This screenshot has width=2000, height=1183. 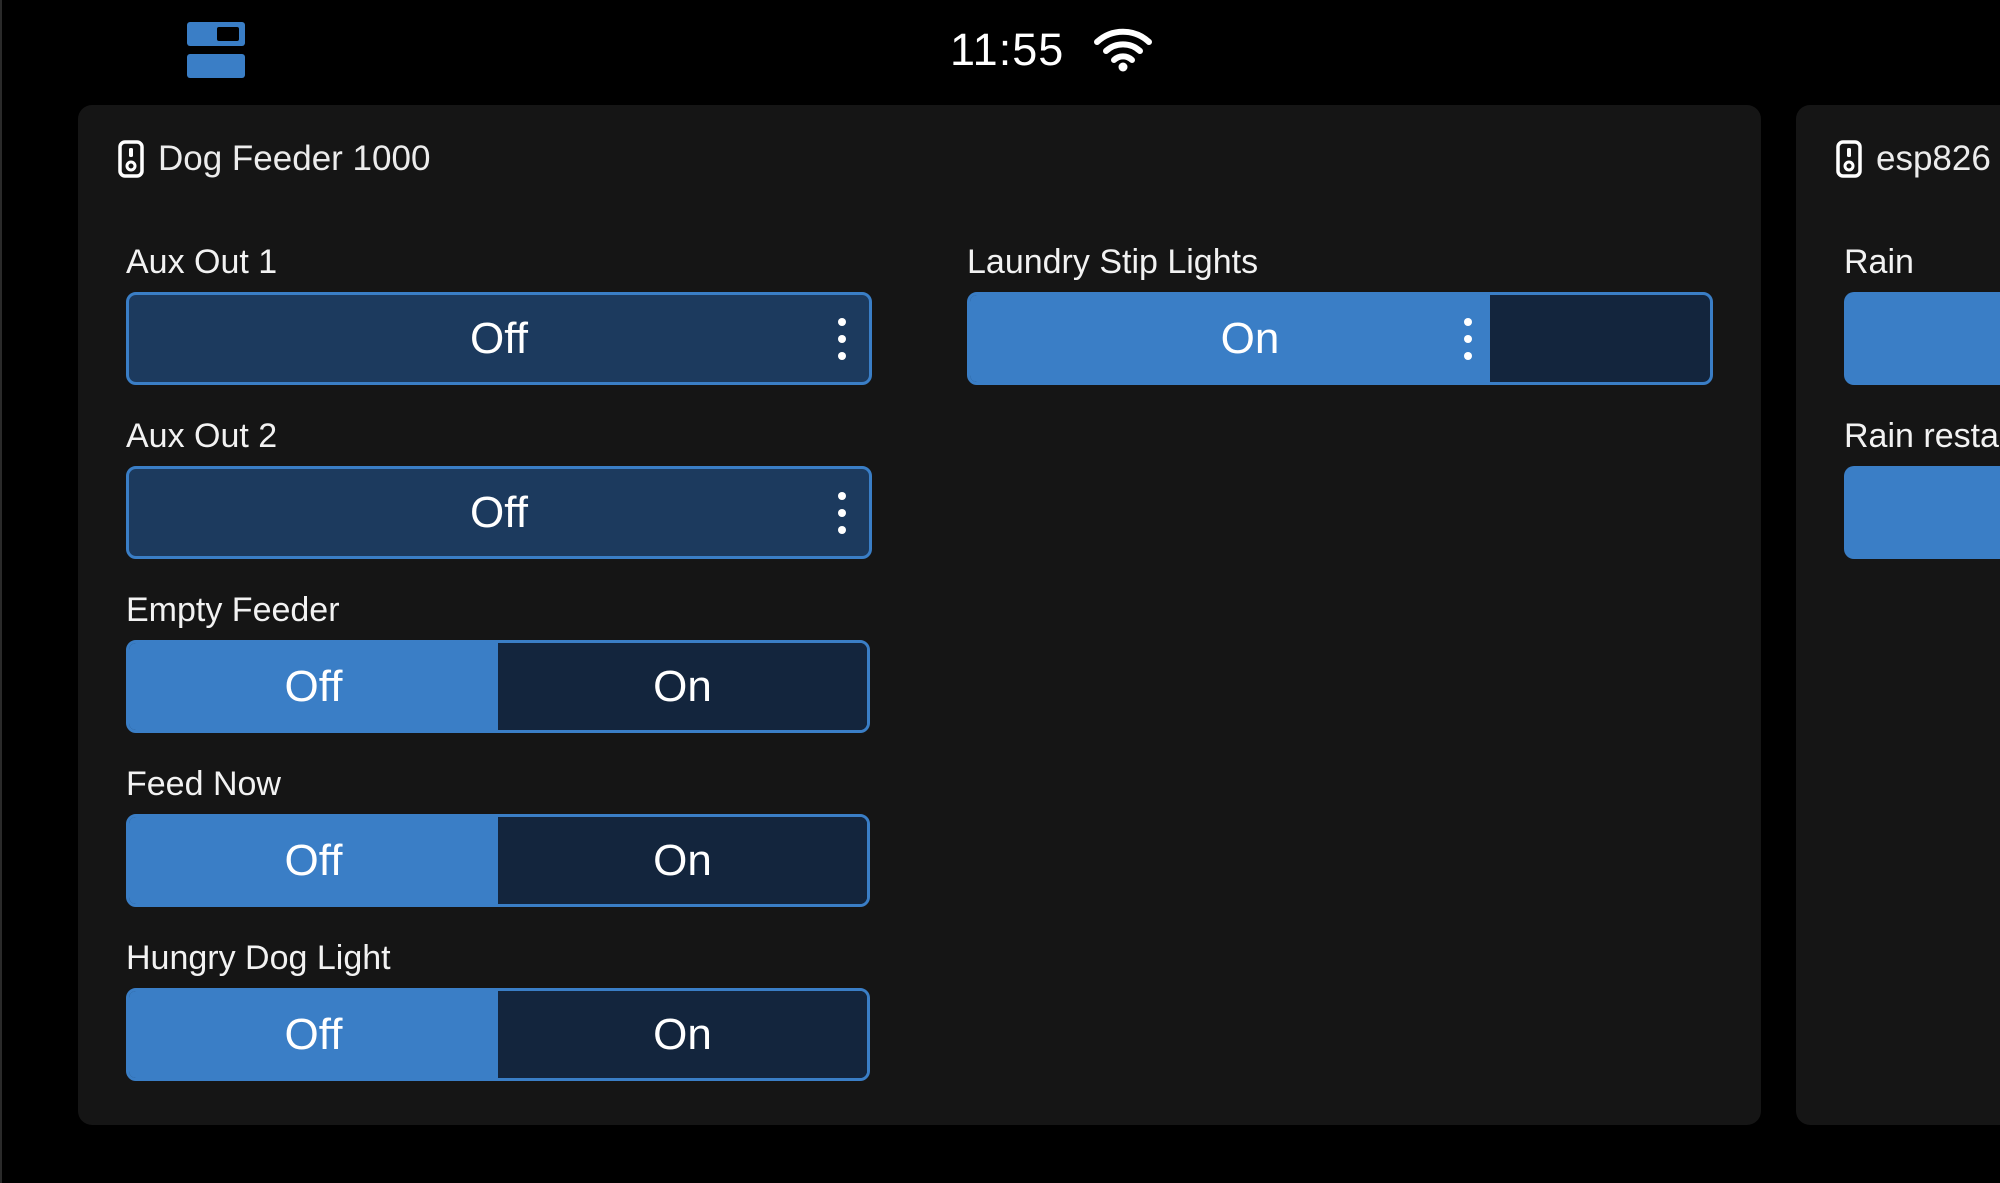 I want to click on screen-edge, so click(x=1, y=591).